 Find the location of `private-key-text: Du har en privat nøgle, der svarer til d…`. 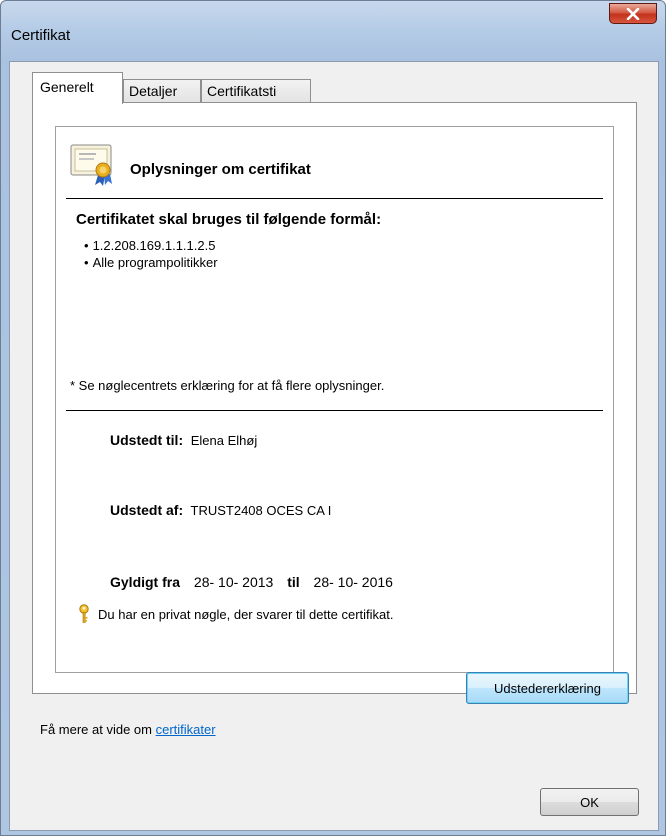

private-key-text: Du har en privat nøgle, der svarer til d… is located at coordinates (246, 614).